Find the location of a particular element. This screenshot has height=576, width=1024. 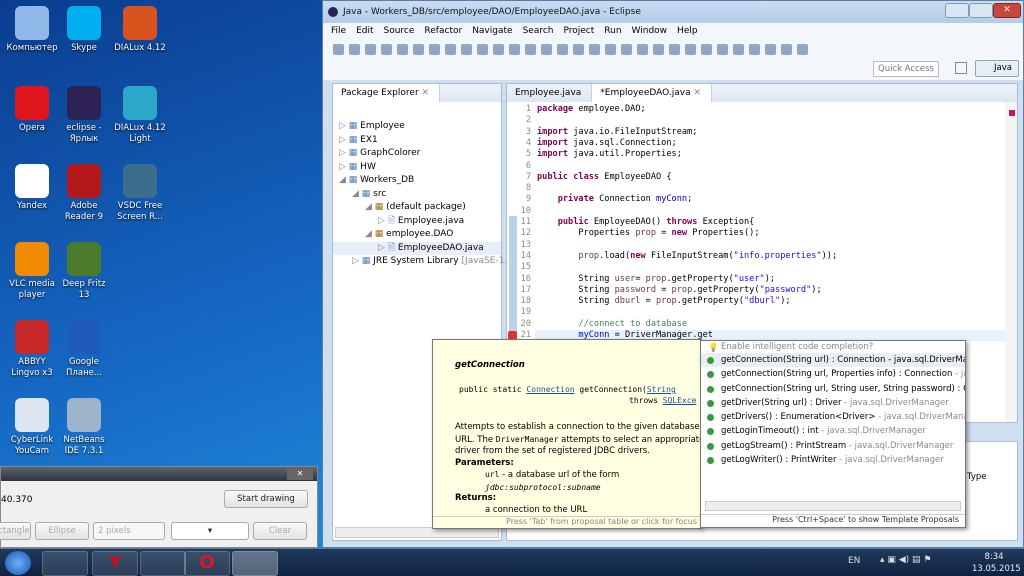

desktop-icon: Opera is located at coordinates (32, 110).